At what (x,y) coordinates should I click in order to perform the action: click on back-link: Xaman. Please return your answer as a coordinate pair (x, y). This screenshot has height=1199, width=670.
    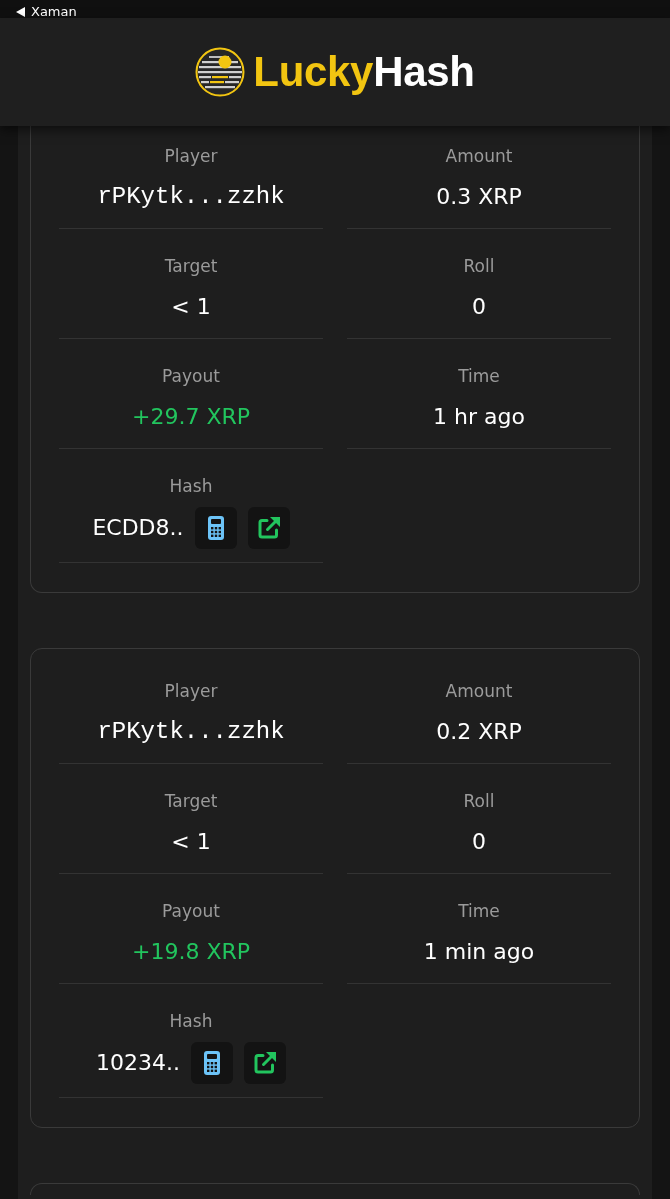
    Looking at the image, I should click on (46, 12).